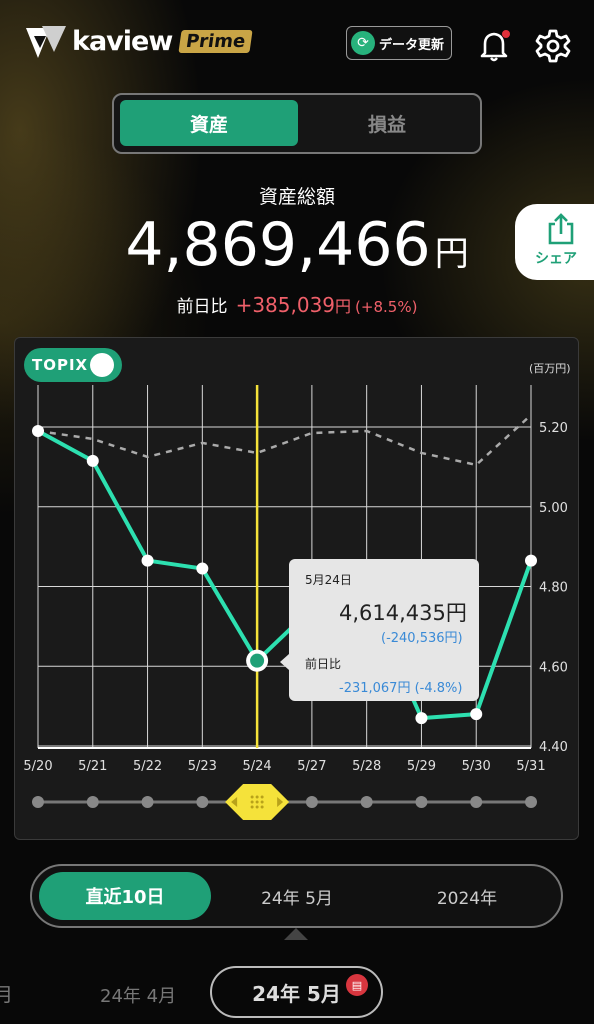 This screenshot has height=1024, width=594. Describe the element at coordinates (323, 664) in the screenshot. I see `tooltip-prev-label: 前日比` at that location.